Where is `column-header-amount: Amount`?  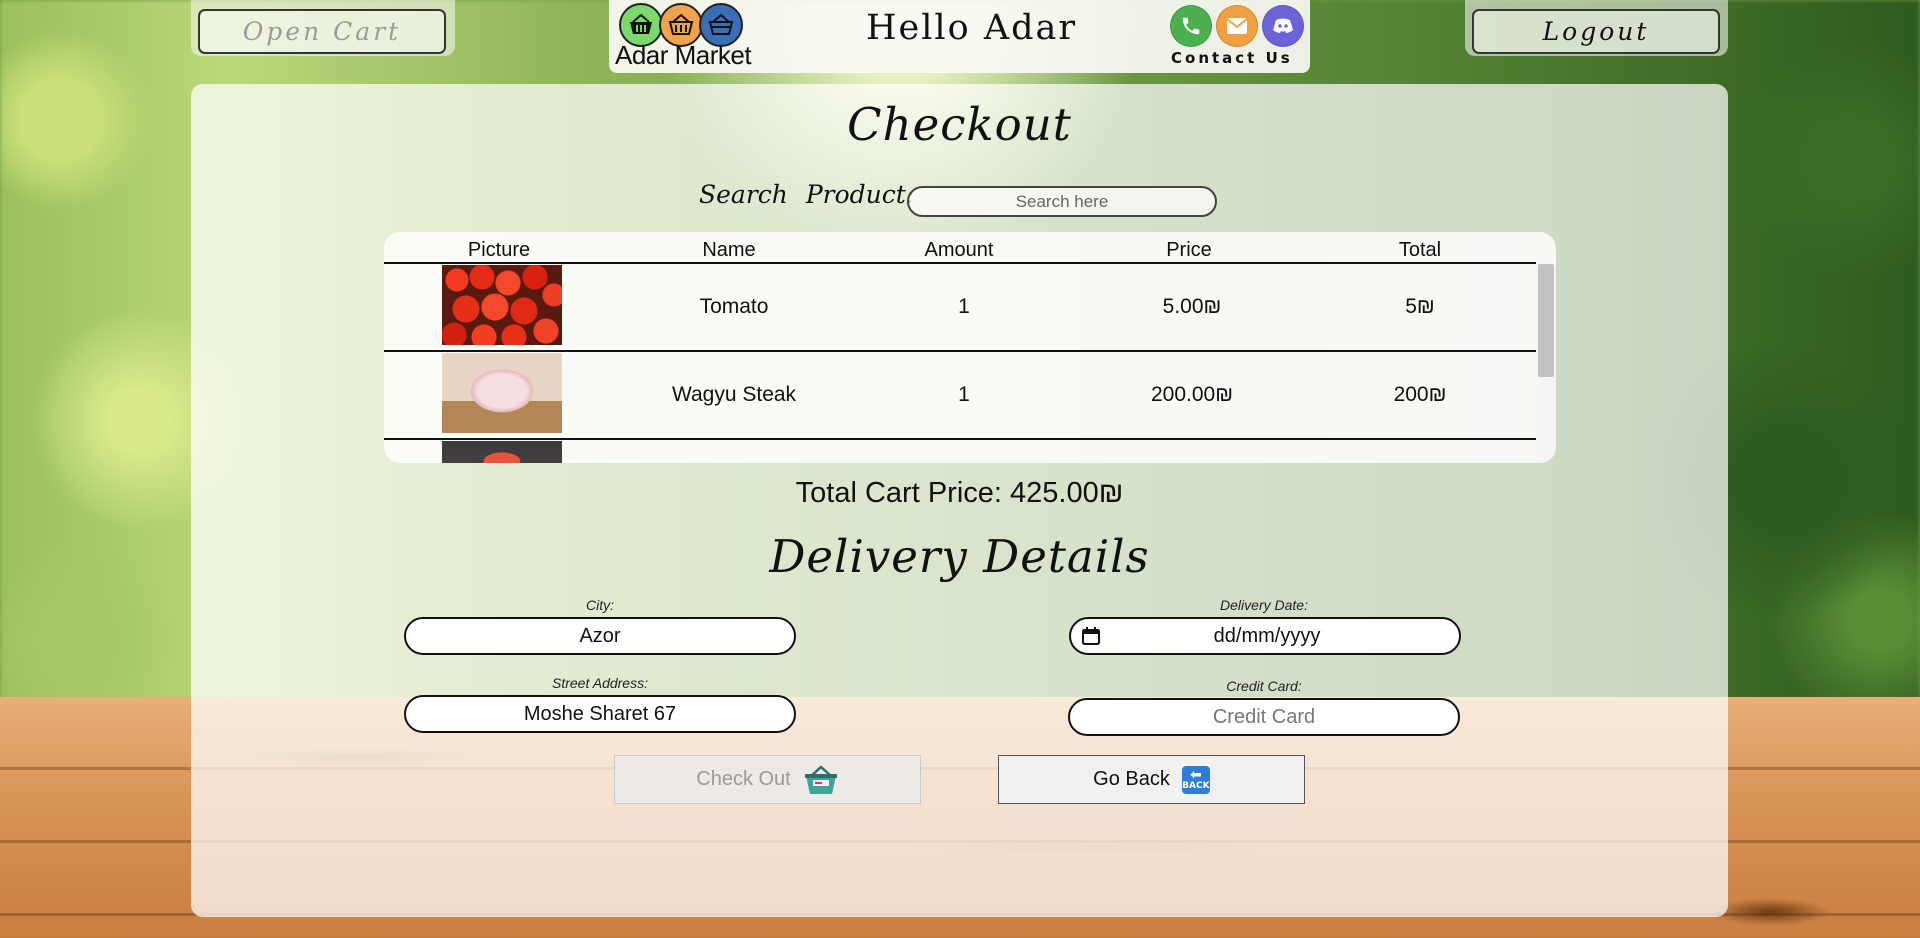 column-header-amount: Amount is located at coordinates (959, 250).